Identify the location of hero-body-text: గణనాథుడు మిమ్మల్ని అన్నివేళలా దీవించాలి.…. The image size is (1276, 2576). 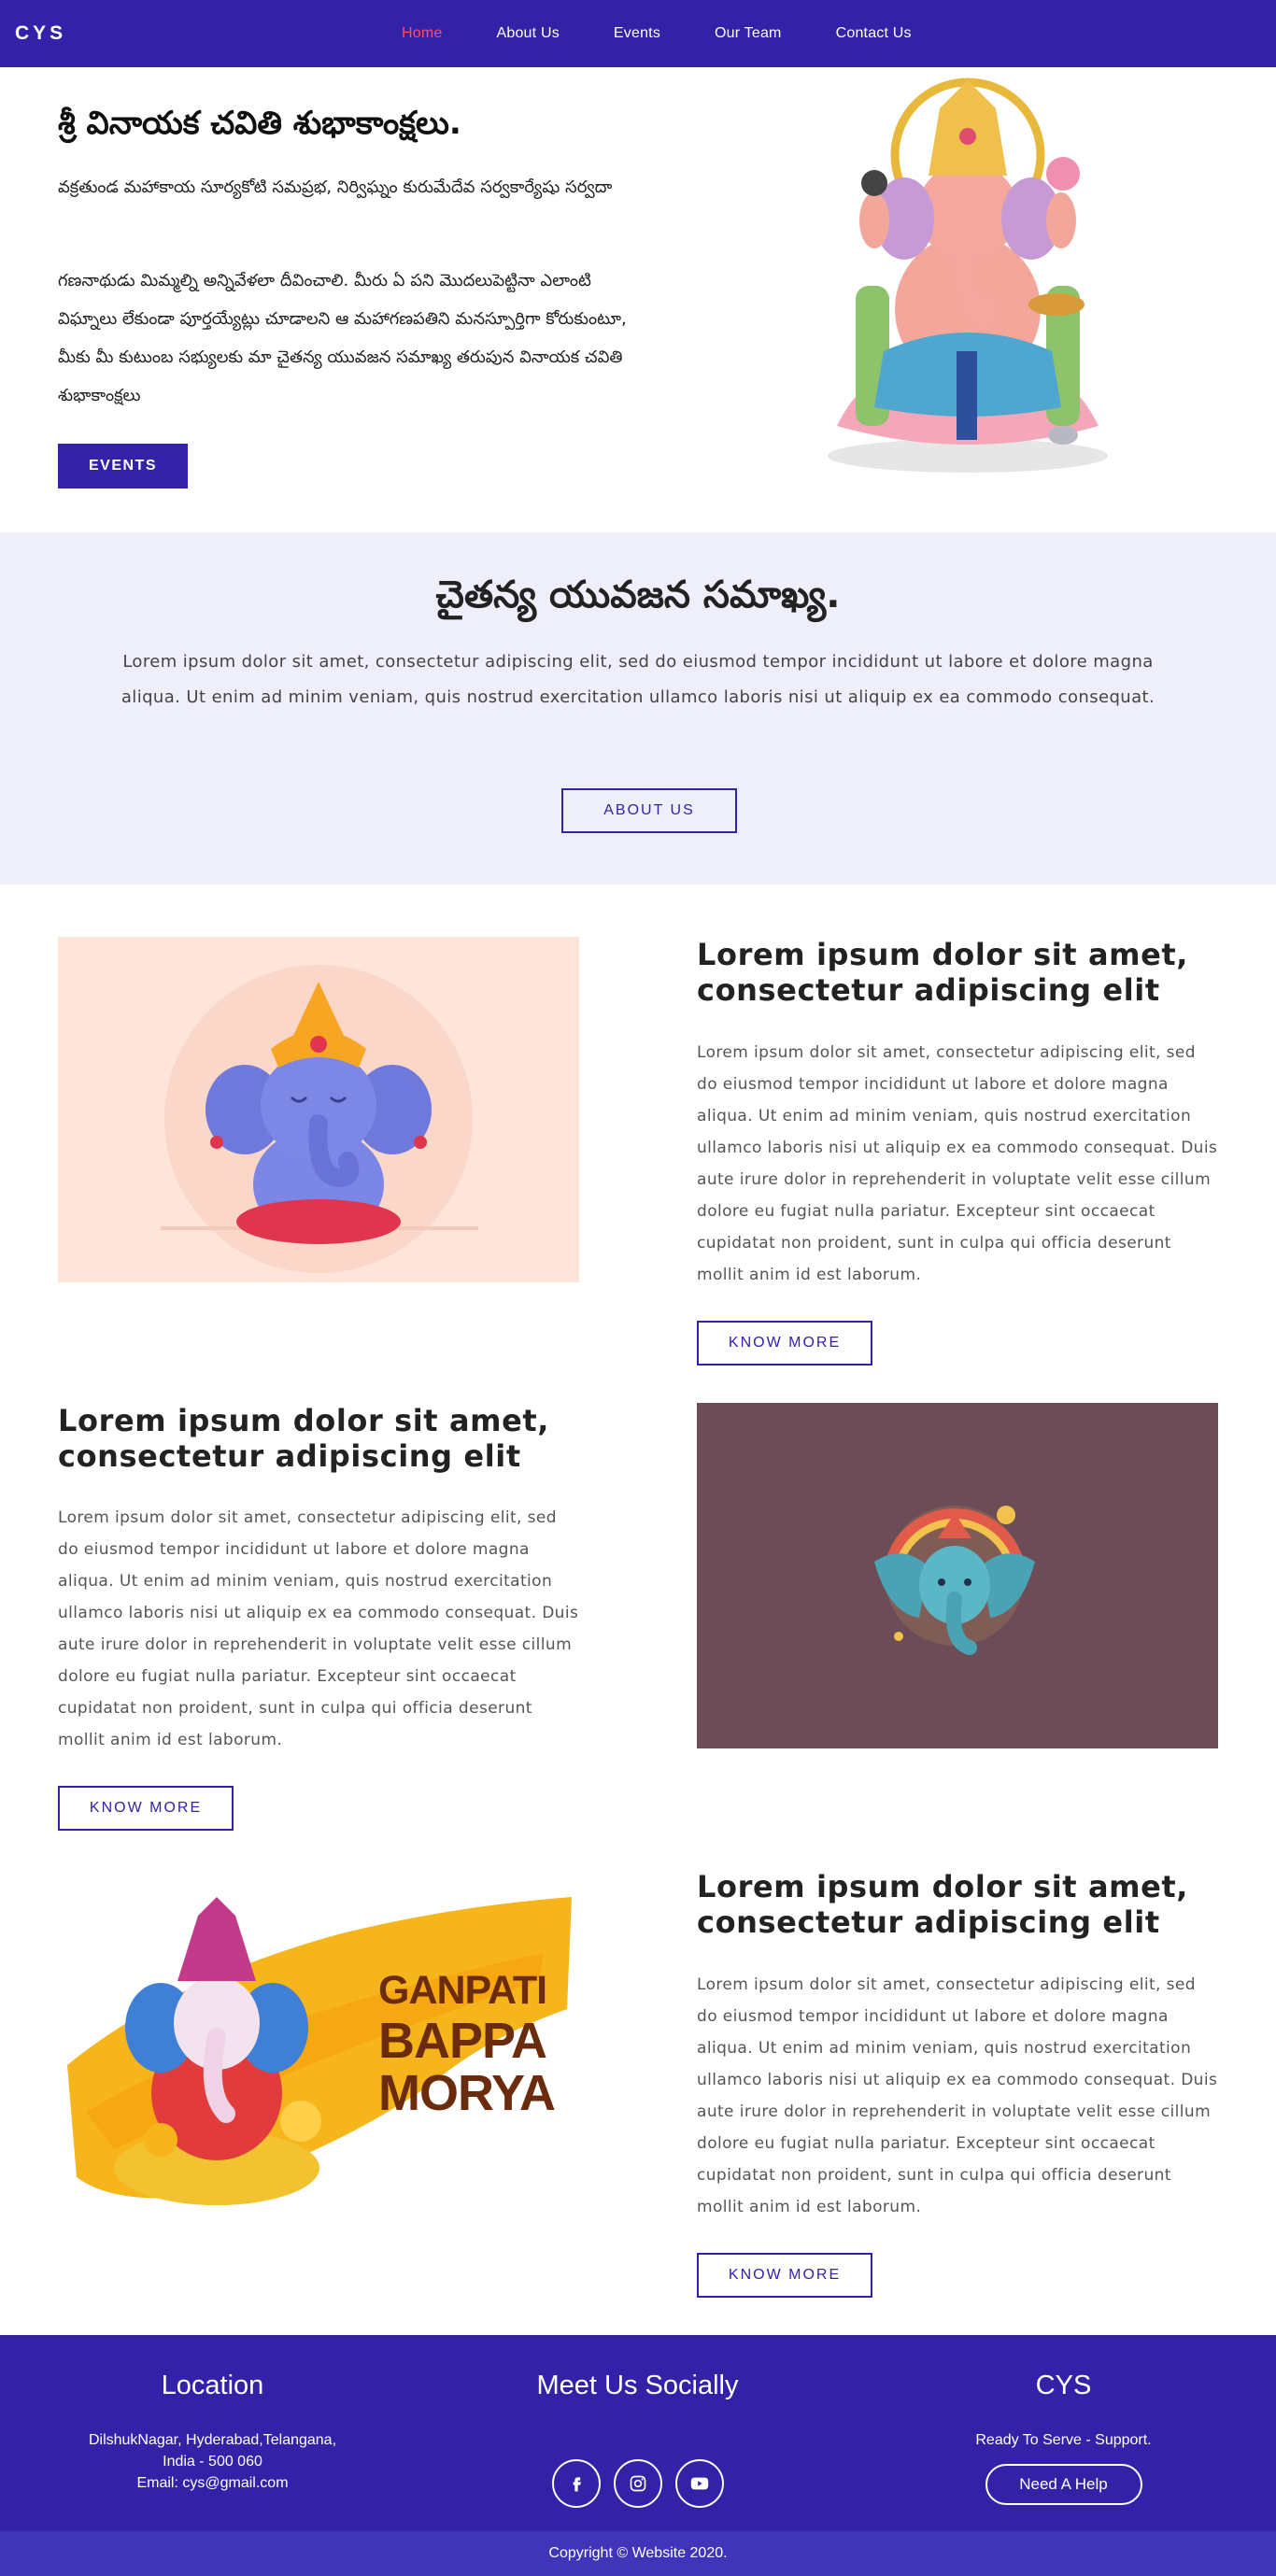
(342, 338).